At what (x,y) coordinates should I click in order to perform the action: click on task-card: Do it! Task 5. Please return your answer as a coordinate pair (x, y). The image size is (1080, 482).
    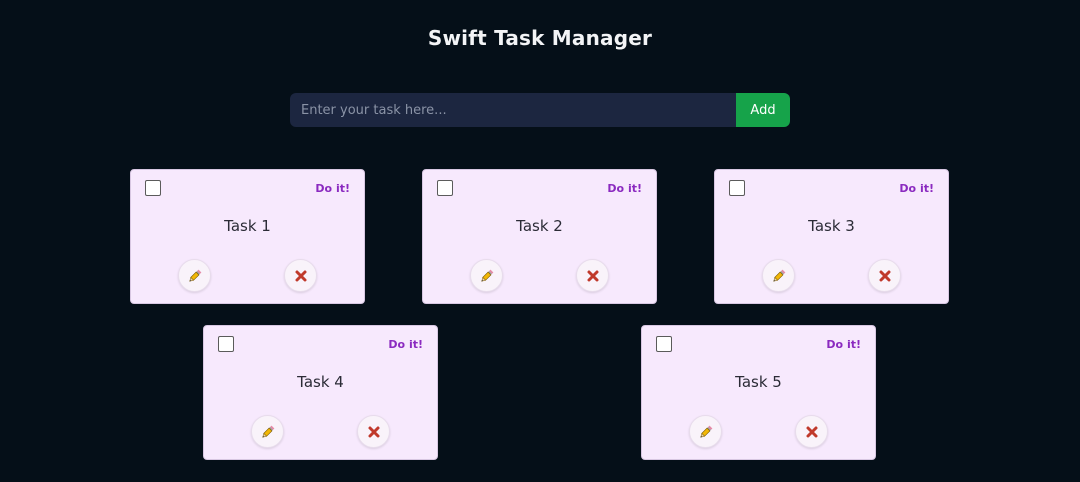
    Looking at the image, I should click on (758, 392).